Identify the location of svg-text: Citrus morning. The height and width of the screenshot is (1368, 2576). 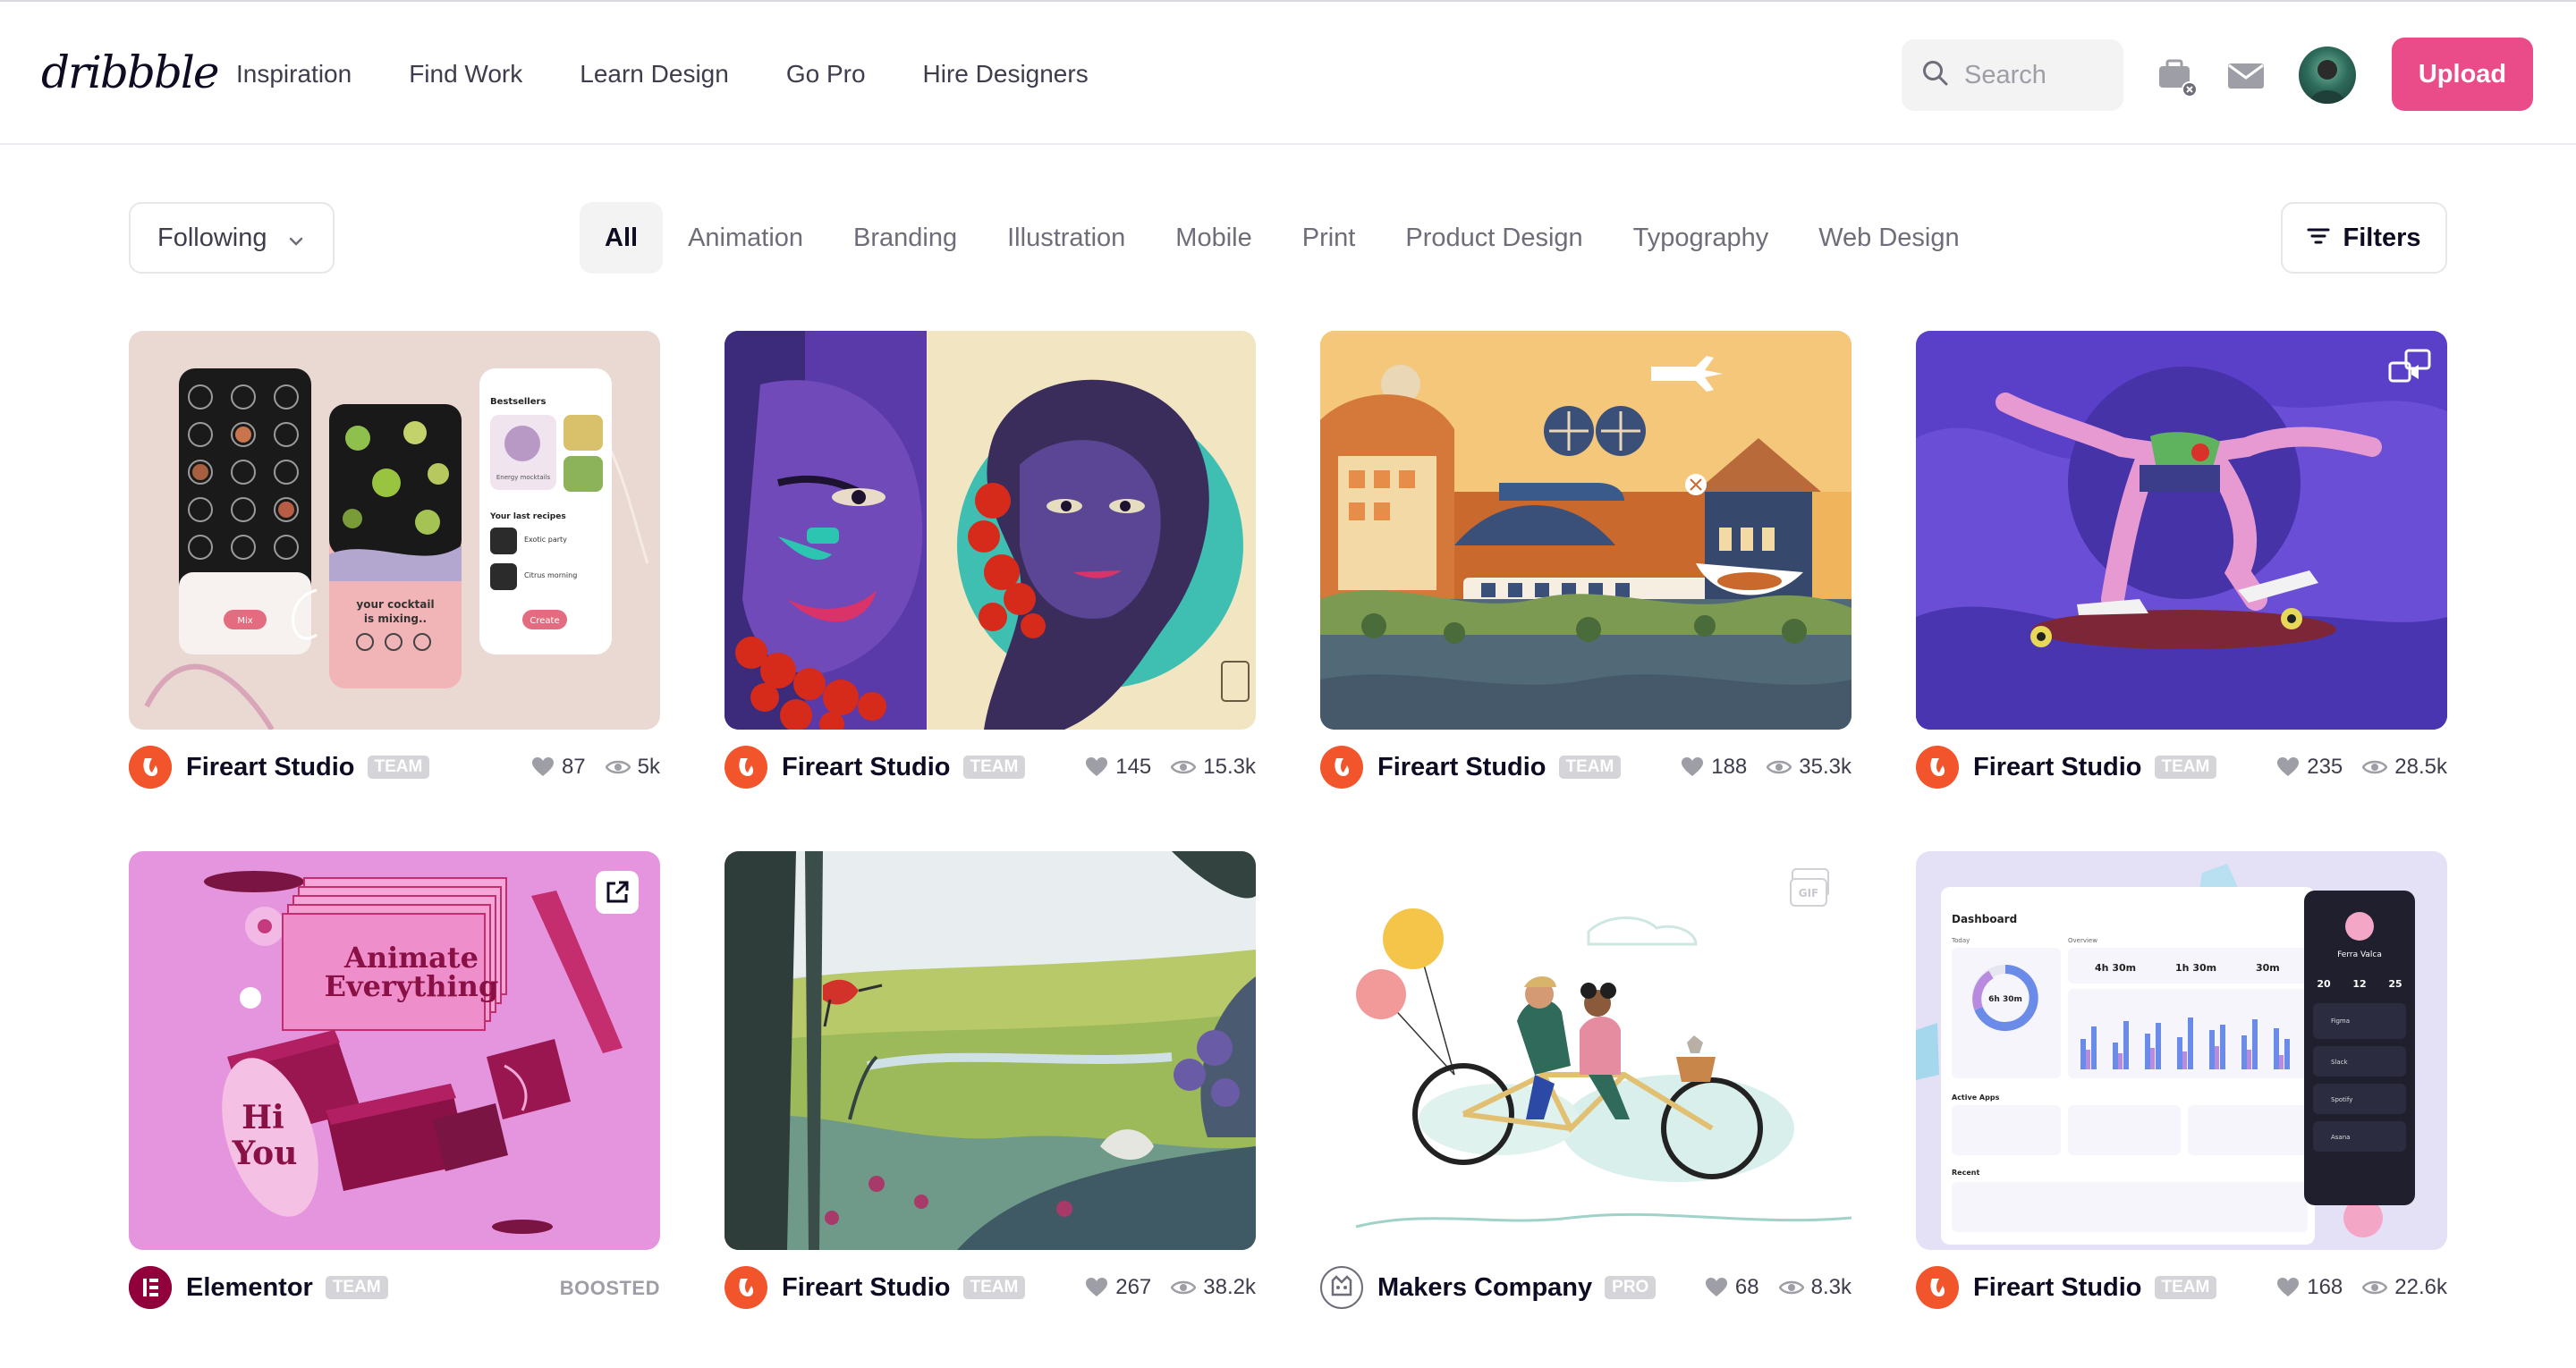
(550, 575).